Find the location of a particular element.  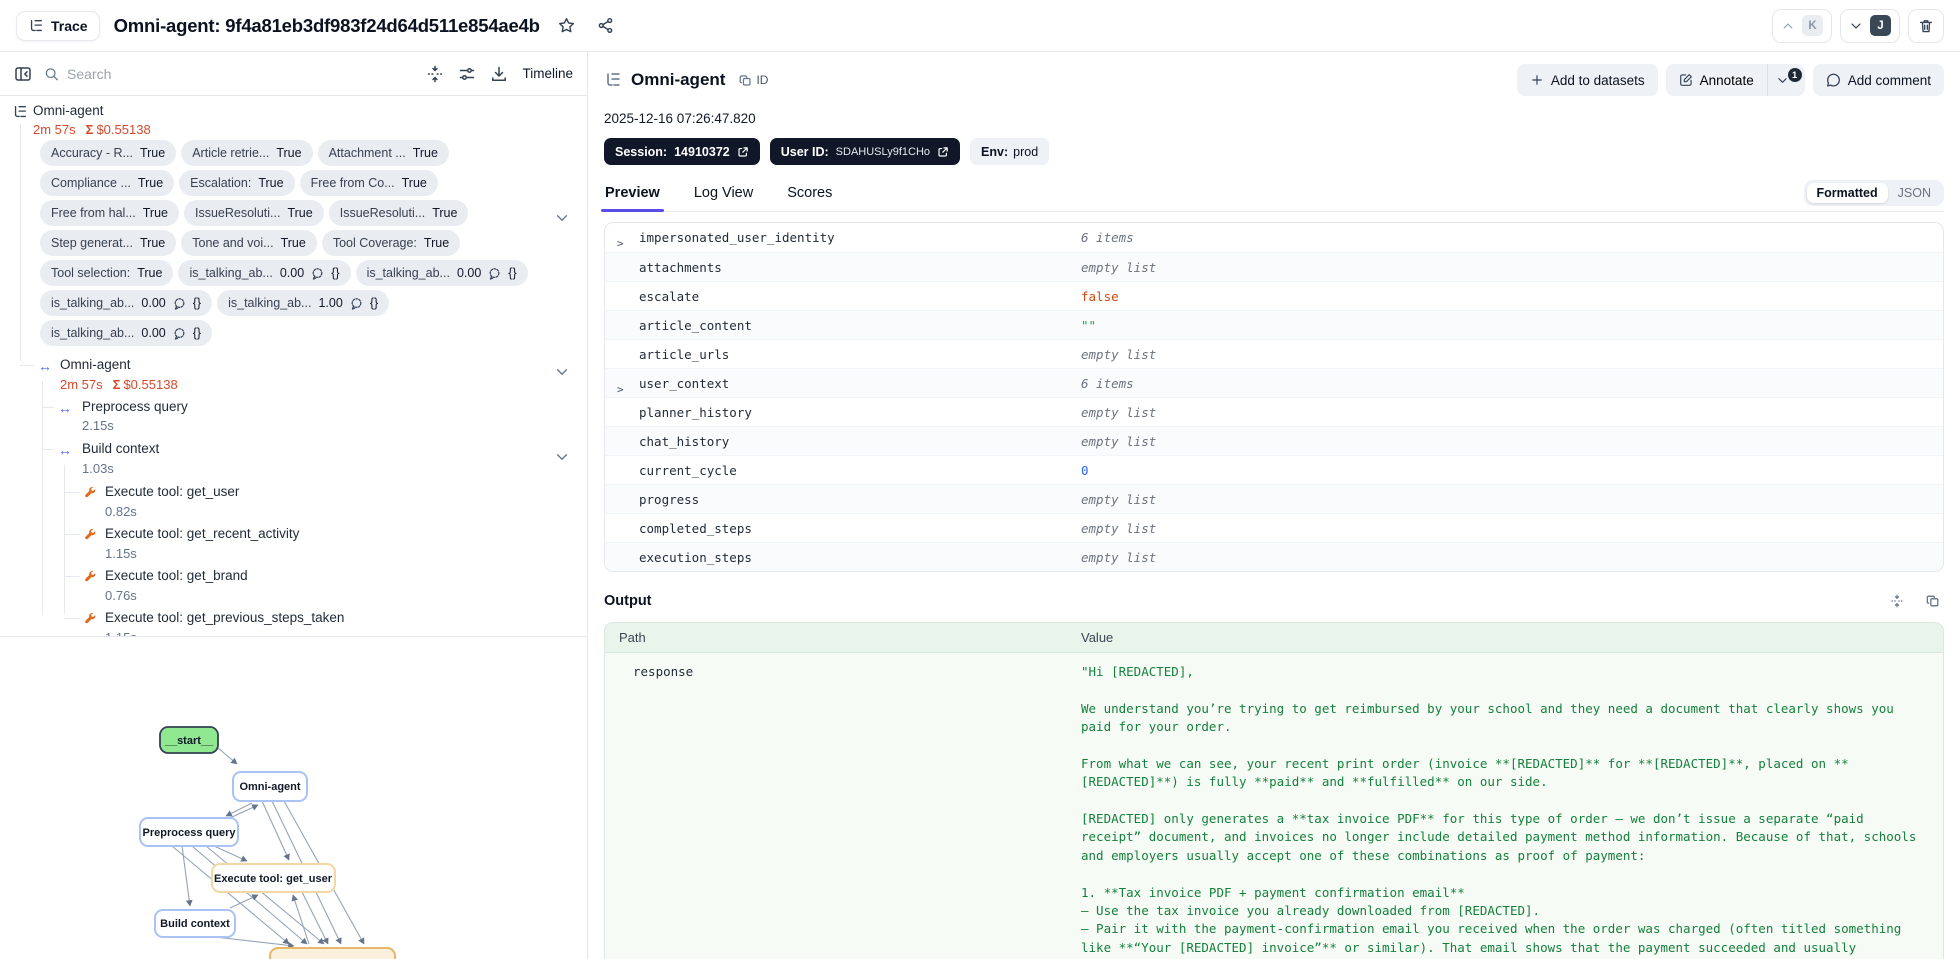

collapse-sidebar-button is located at coordinates (23, 74).